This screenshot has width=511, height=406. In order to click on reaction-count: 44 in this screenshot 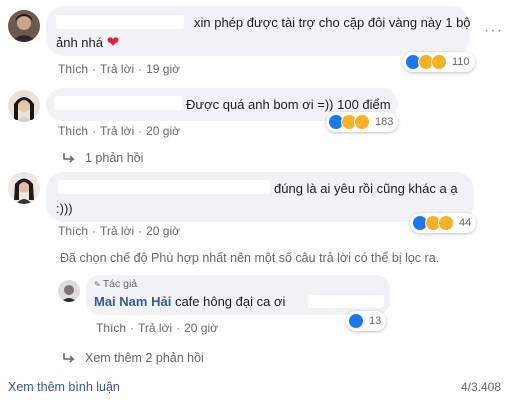, I will do `click(465, 223)`.